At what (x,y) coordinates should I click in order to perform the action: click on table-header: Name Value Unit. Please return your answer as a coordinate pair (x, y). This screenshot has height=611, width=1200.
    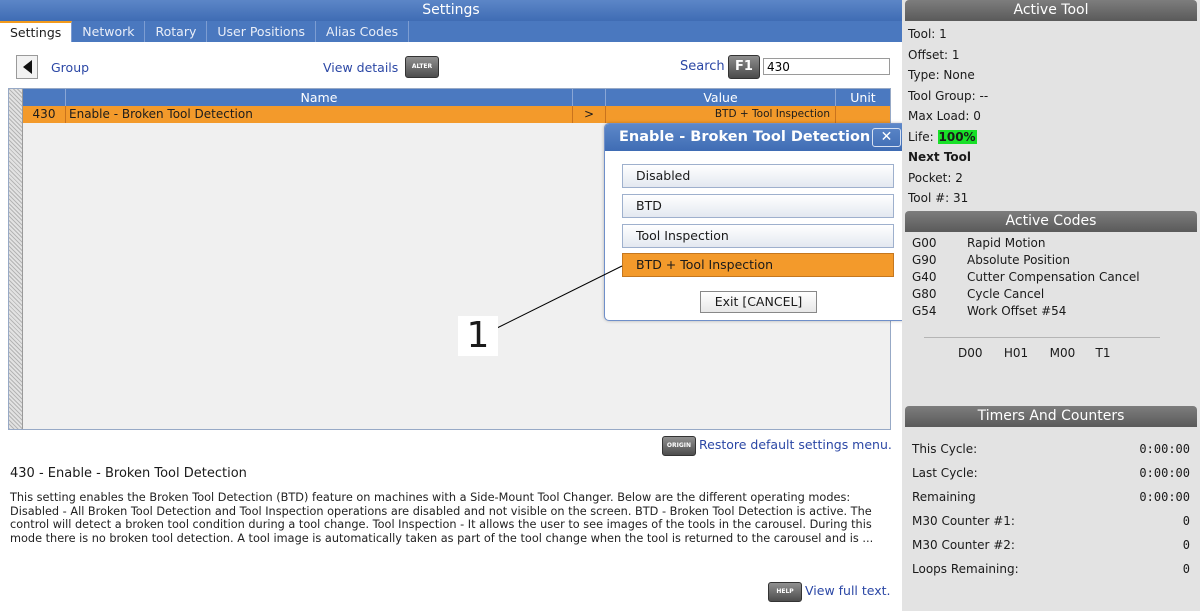
    Looking at the image, I should click on (456, 97).